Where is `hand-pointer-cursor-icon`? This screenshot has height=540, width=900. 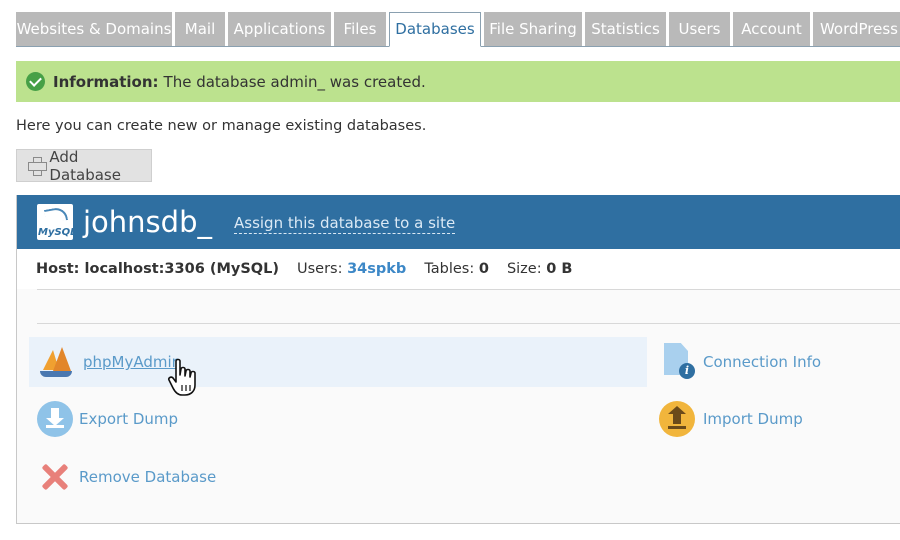
hand-pointer-cursor-icon is located at coordinates (182, 377).